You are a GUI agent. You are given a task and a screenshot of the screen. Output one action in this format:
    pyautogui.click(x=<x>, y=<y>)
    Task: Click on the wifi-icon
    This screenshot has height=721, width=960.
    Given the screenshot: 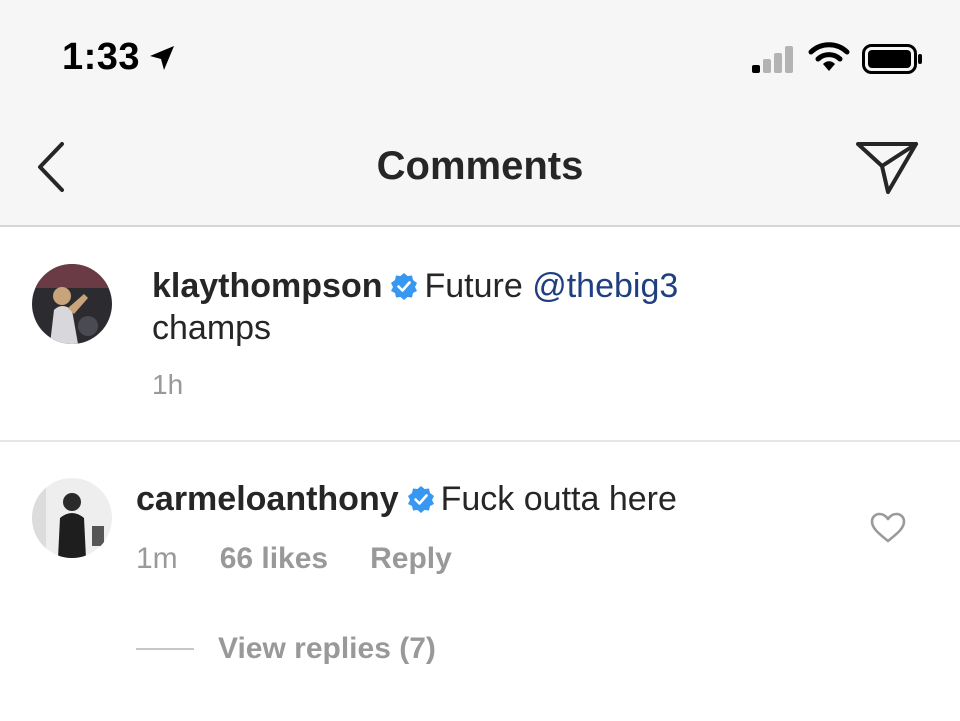 What is the action you would take?
    pyautogui.click(x=829, y=56)
    